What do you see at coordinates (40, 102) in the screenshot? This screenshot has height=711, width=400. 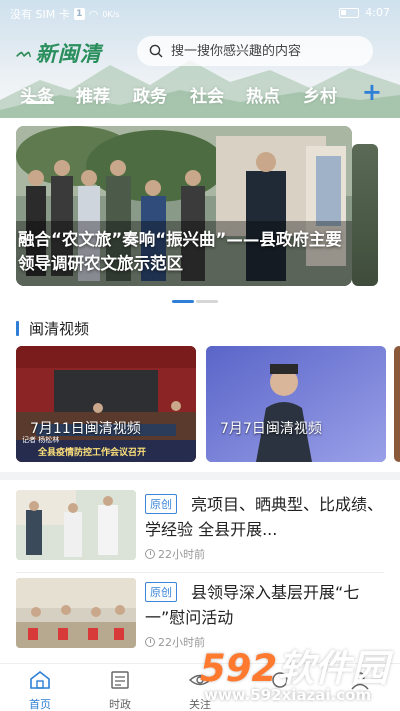 I see `active-tab-indicator` at bounding box center [40, 102].